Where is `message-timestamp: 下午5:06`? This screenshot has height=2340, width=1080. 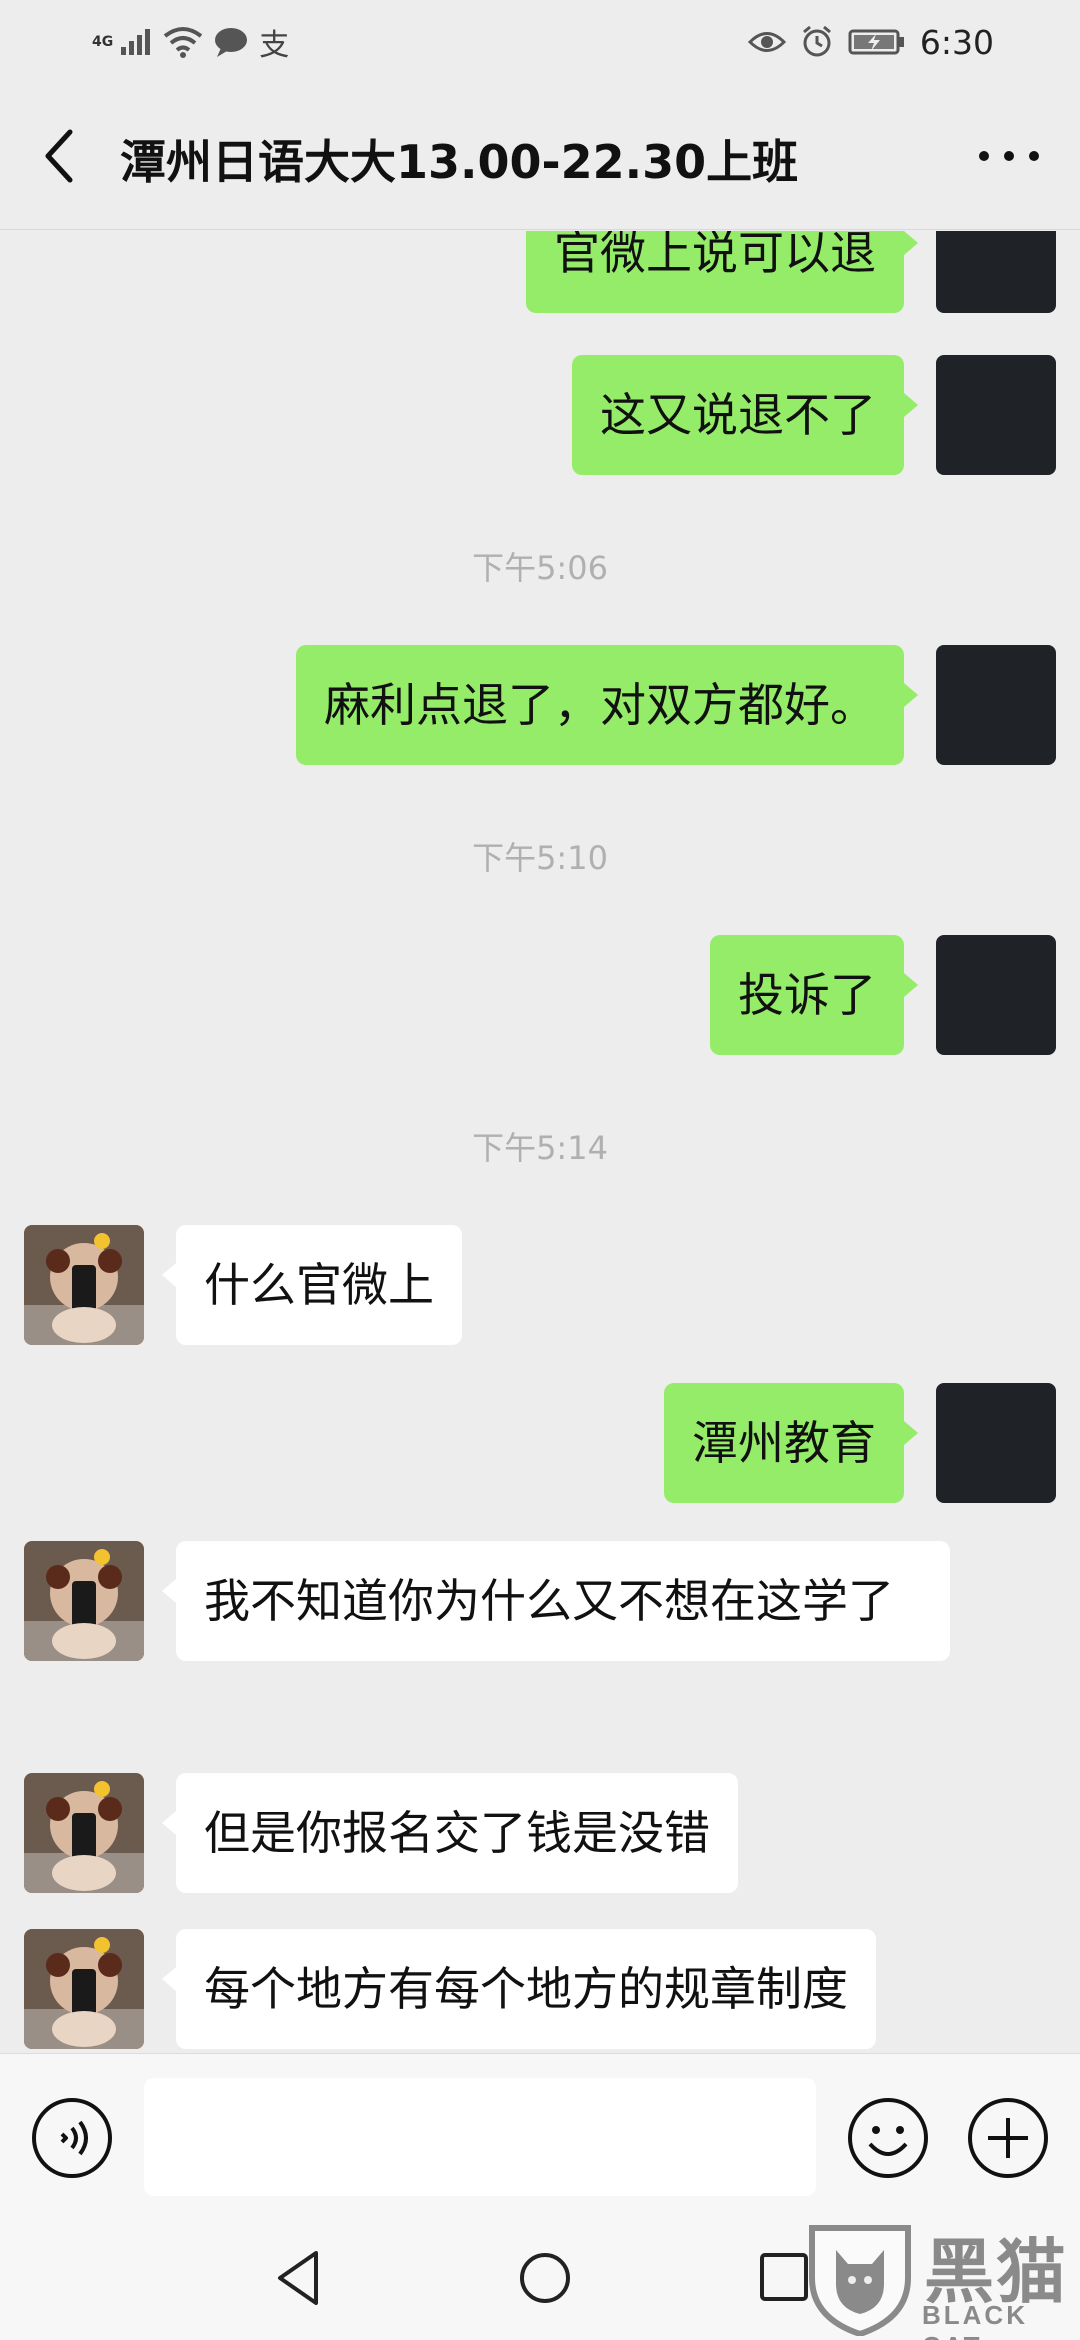 message-timestamp: 下午5:06 is located at coordinates (540, 568).